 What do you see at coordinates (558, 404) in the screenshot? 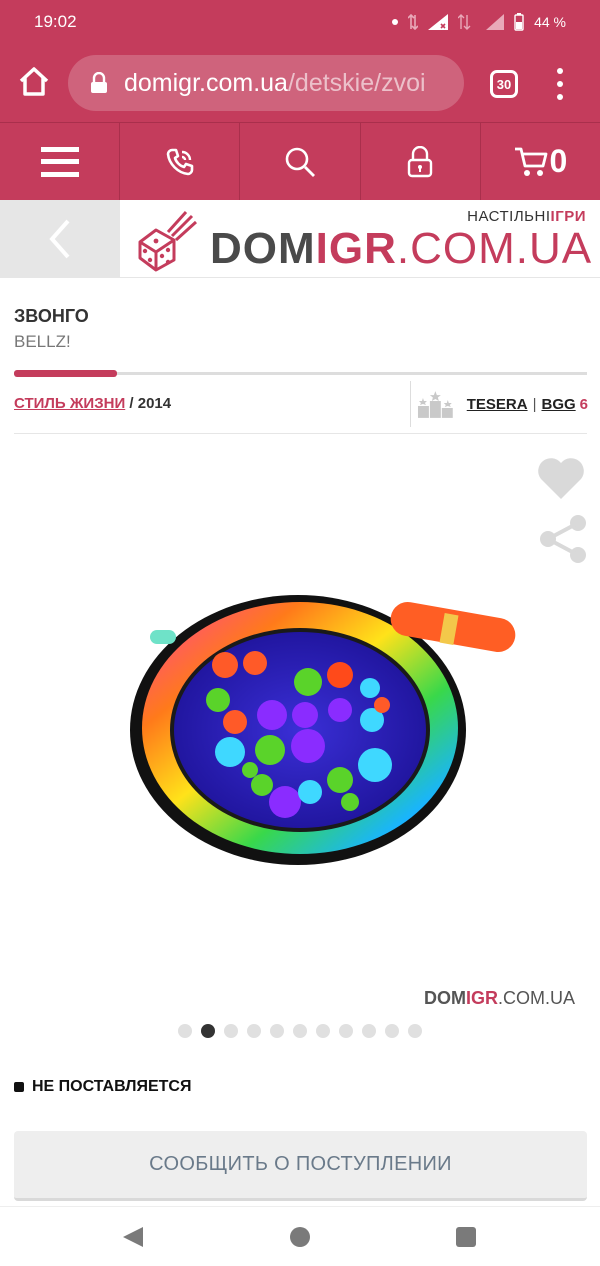
I see `bgg-link: BGG` at bounding box center [558, 404].